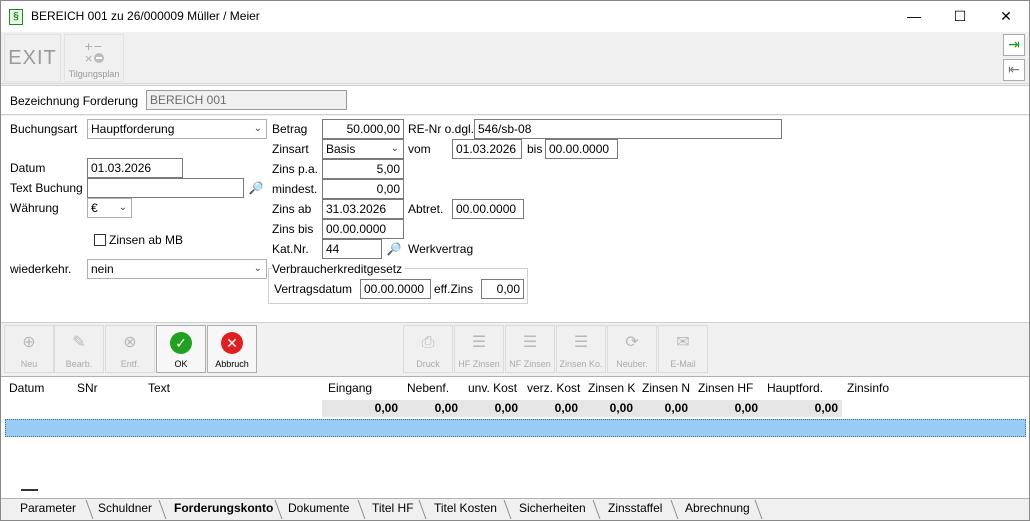 Image resolution: width=1030 pixels, height=521 pixels. What do you see at coordinates (256, 188) in the screenshot?
I see `text-picker-icon: 🔎` at bounding box center [256, 188].